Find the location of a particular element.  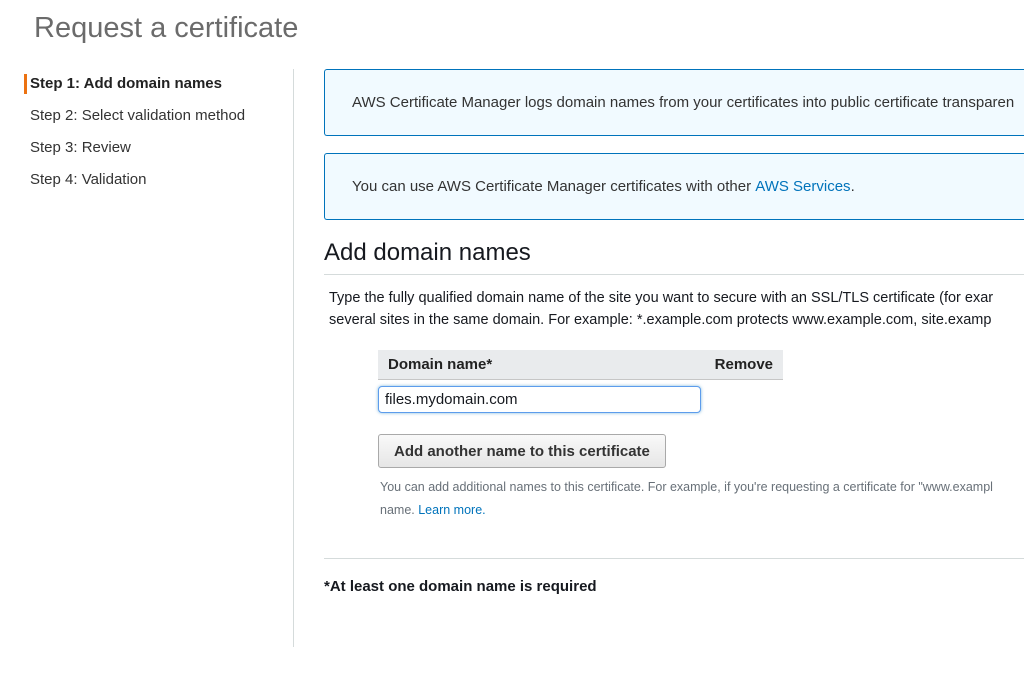

learn-more-link: Learn more. is located at coordinates (451, 510).